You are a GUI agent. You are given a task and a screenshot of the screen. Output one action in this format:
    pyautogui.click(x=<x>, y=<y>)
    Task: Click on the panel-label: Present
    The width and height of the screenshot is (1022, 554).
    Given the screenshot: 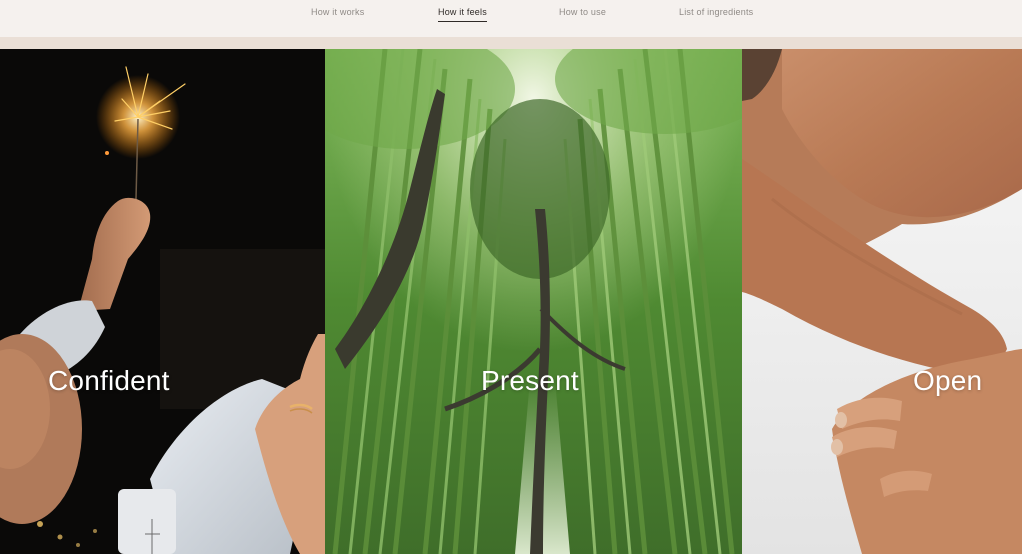 What is the action you would take?
    pyautogui.click(x=530, y=380)
    